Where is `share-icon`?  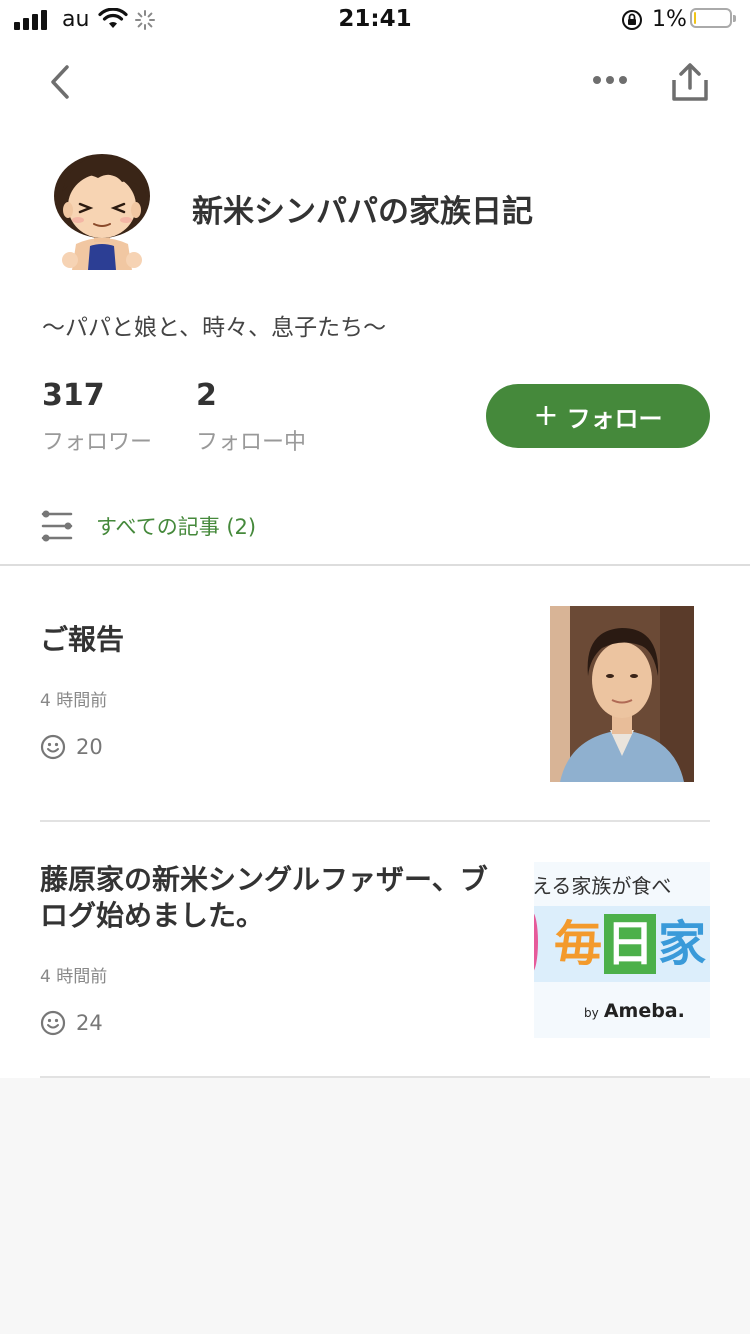 share-icon is located at coordinates (690, 82).